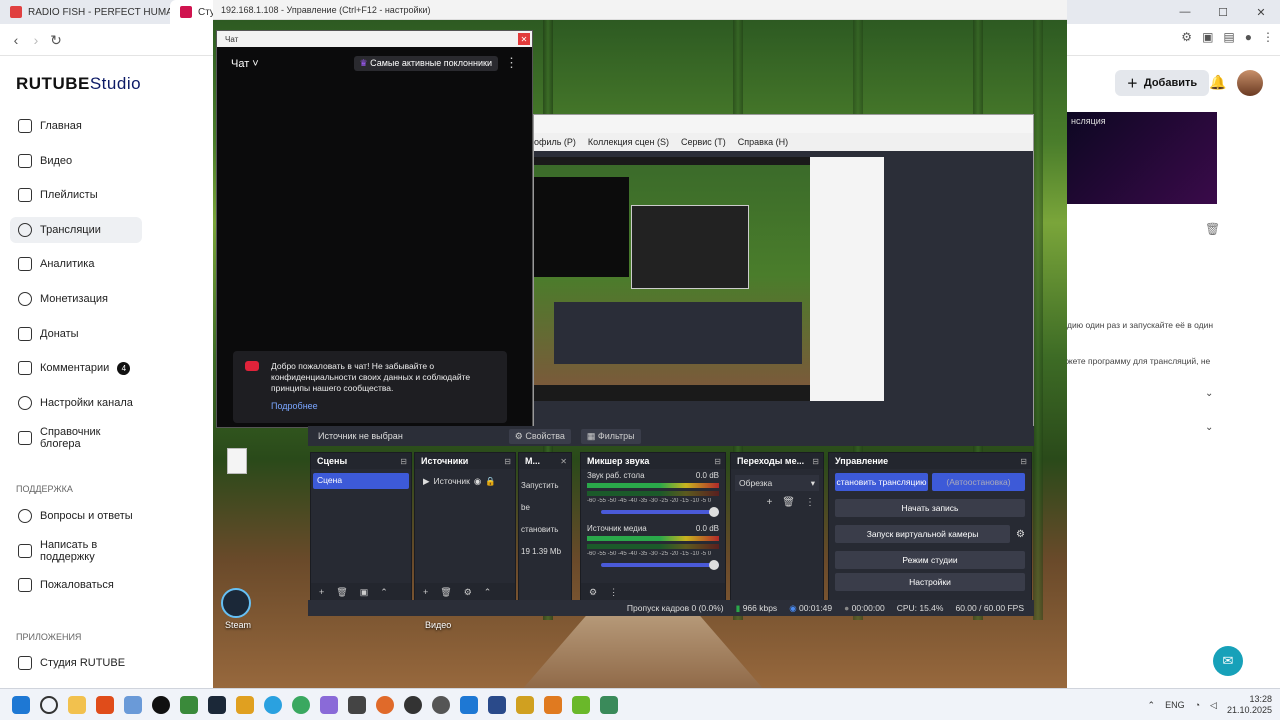  What do you see at coordinates (76, 663) in the screenshot?
I see `sidebar-item-studio-app: Студия RUTUBE` at bounding box center [76, 663].